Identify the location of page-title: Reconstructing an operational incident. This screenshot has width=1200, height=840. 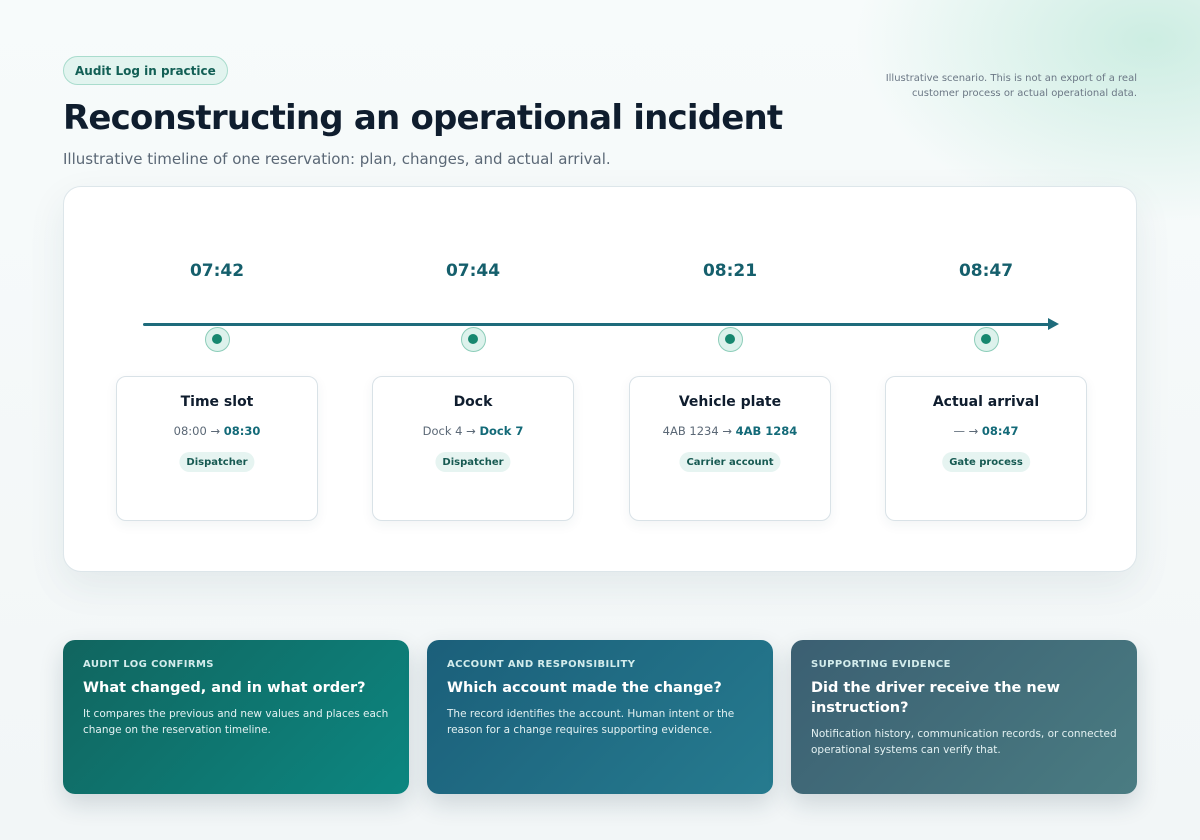
(423, 118).